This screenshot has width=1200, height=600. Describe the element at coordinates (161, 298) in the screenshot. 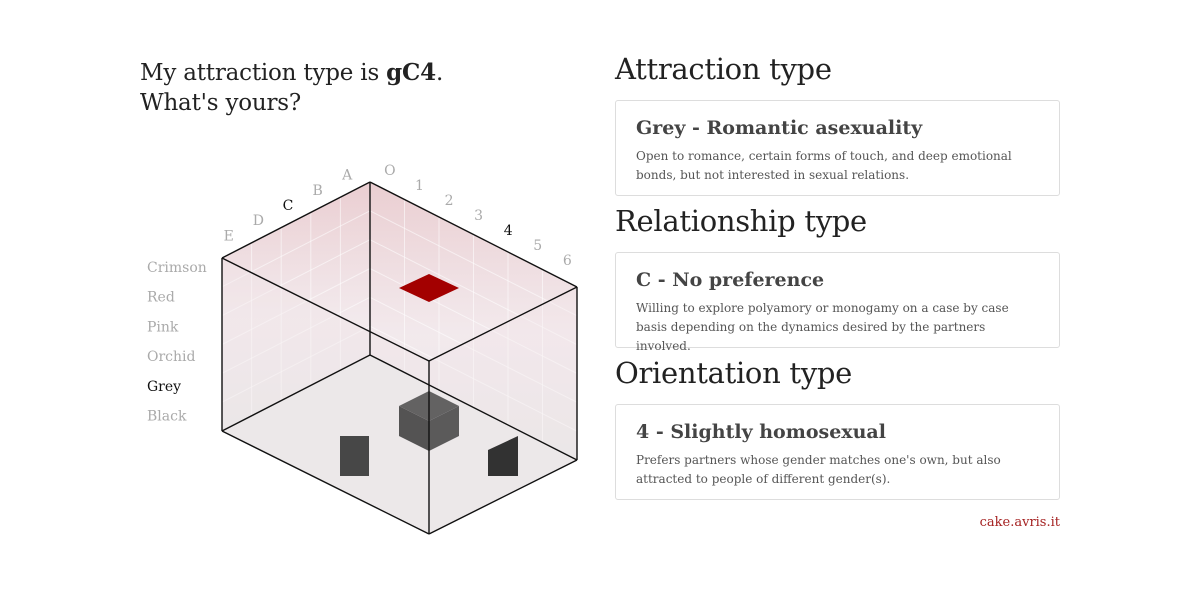

I see `color-label: Red` at that location.